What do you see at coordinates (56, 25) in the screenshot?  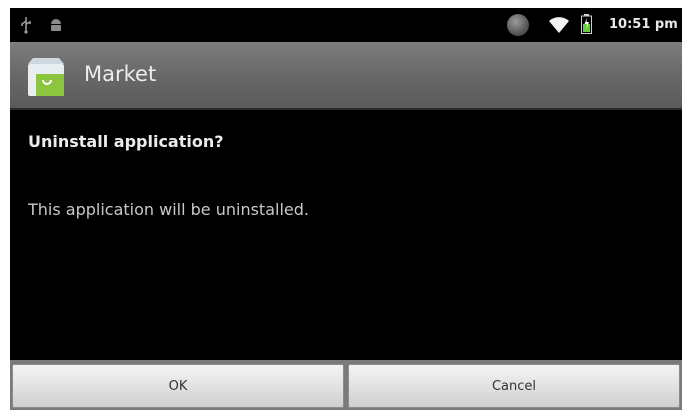 I see `android-debug-icon` at bounding box center [56, 25].